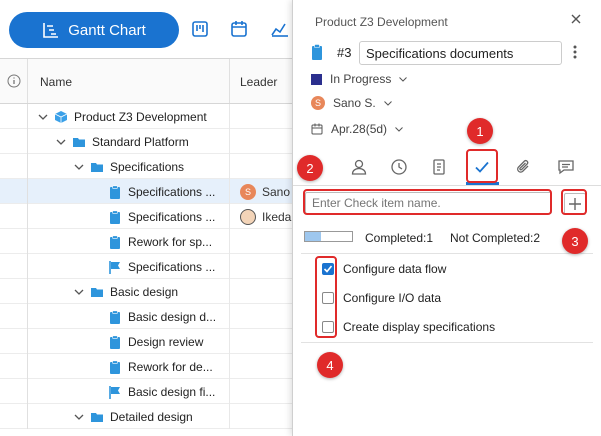 This screenshot has height=436, width=601. What do you see at coordinates (313, 236) in the screenshot?
I see `progress-fill` at bounding box center [313, 236].